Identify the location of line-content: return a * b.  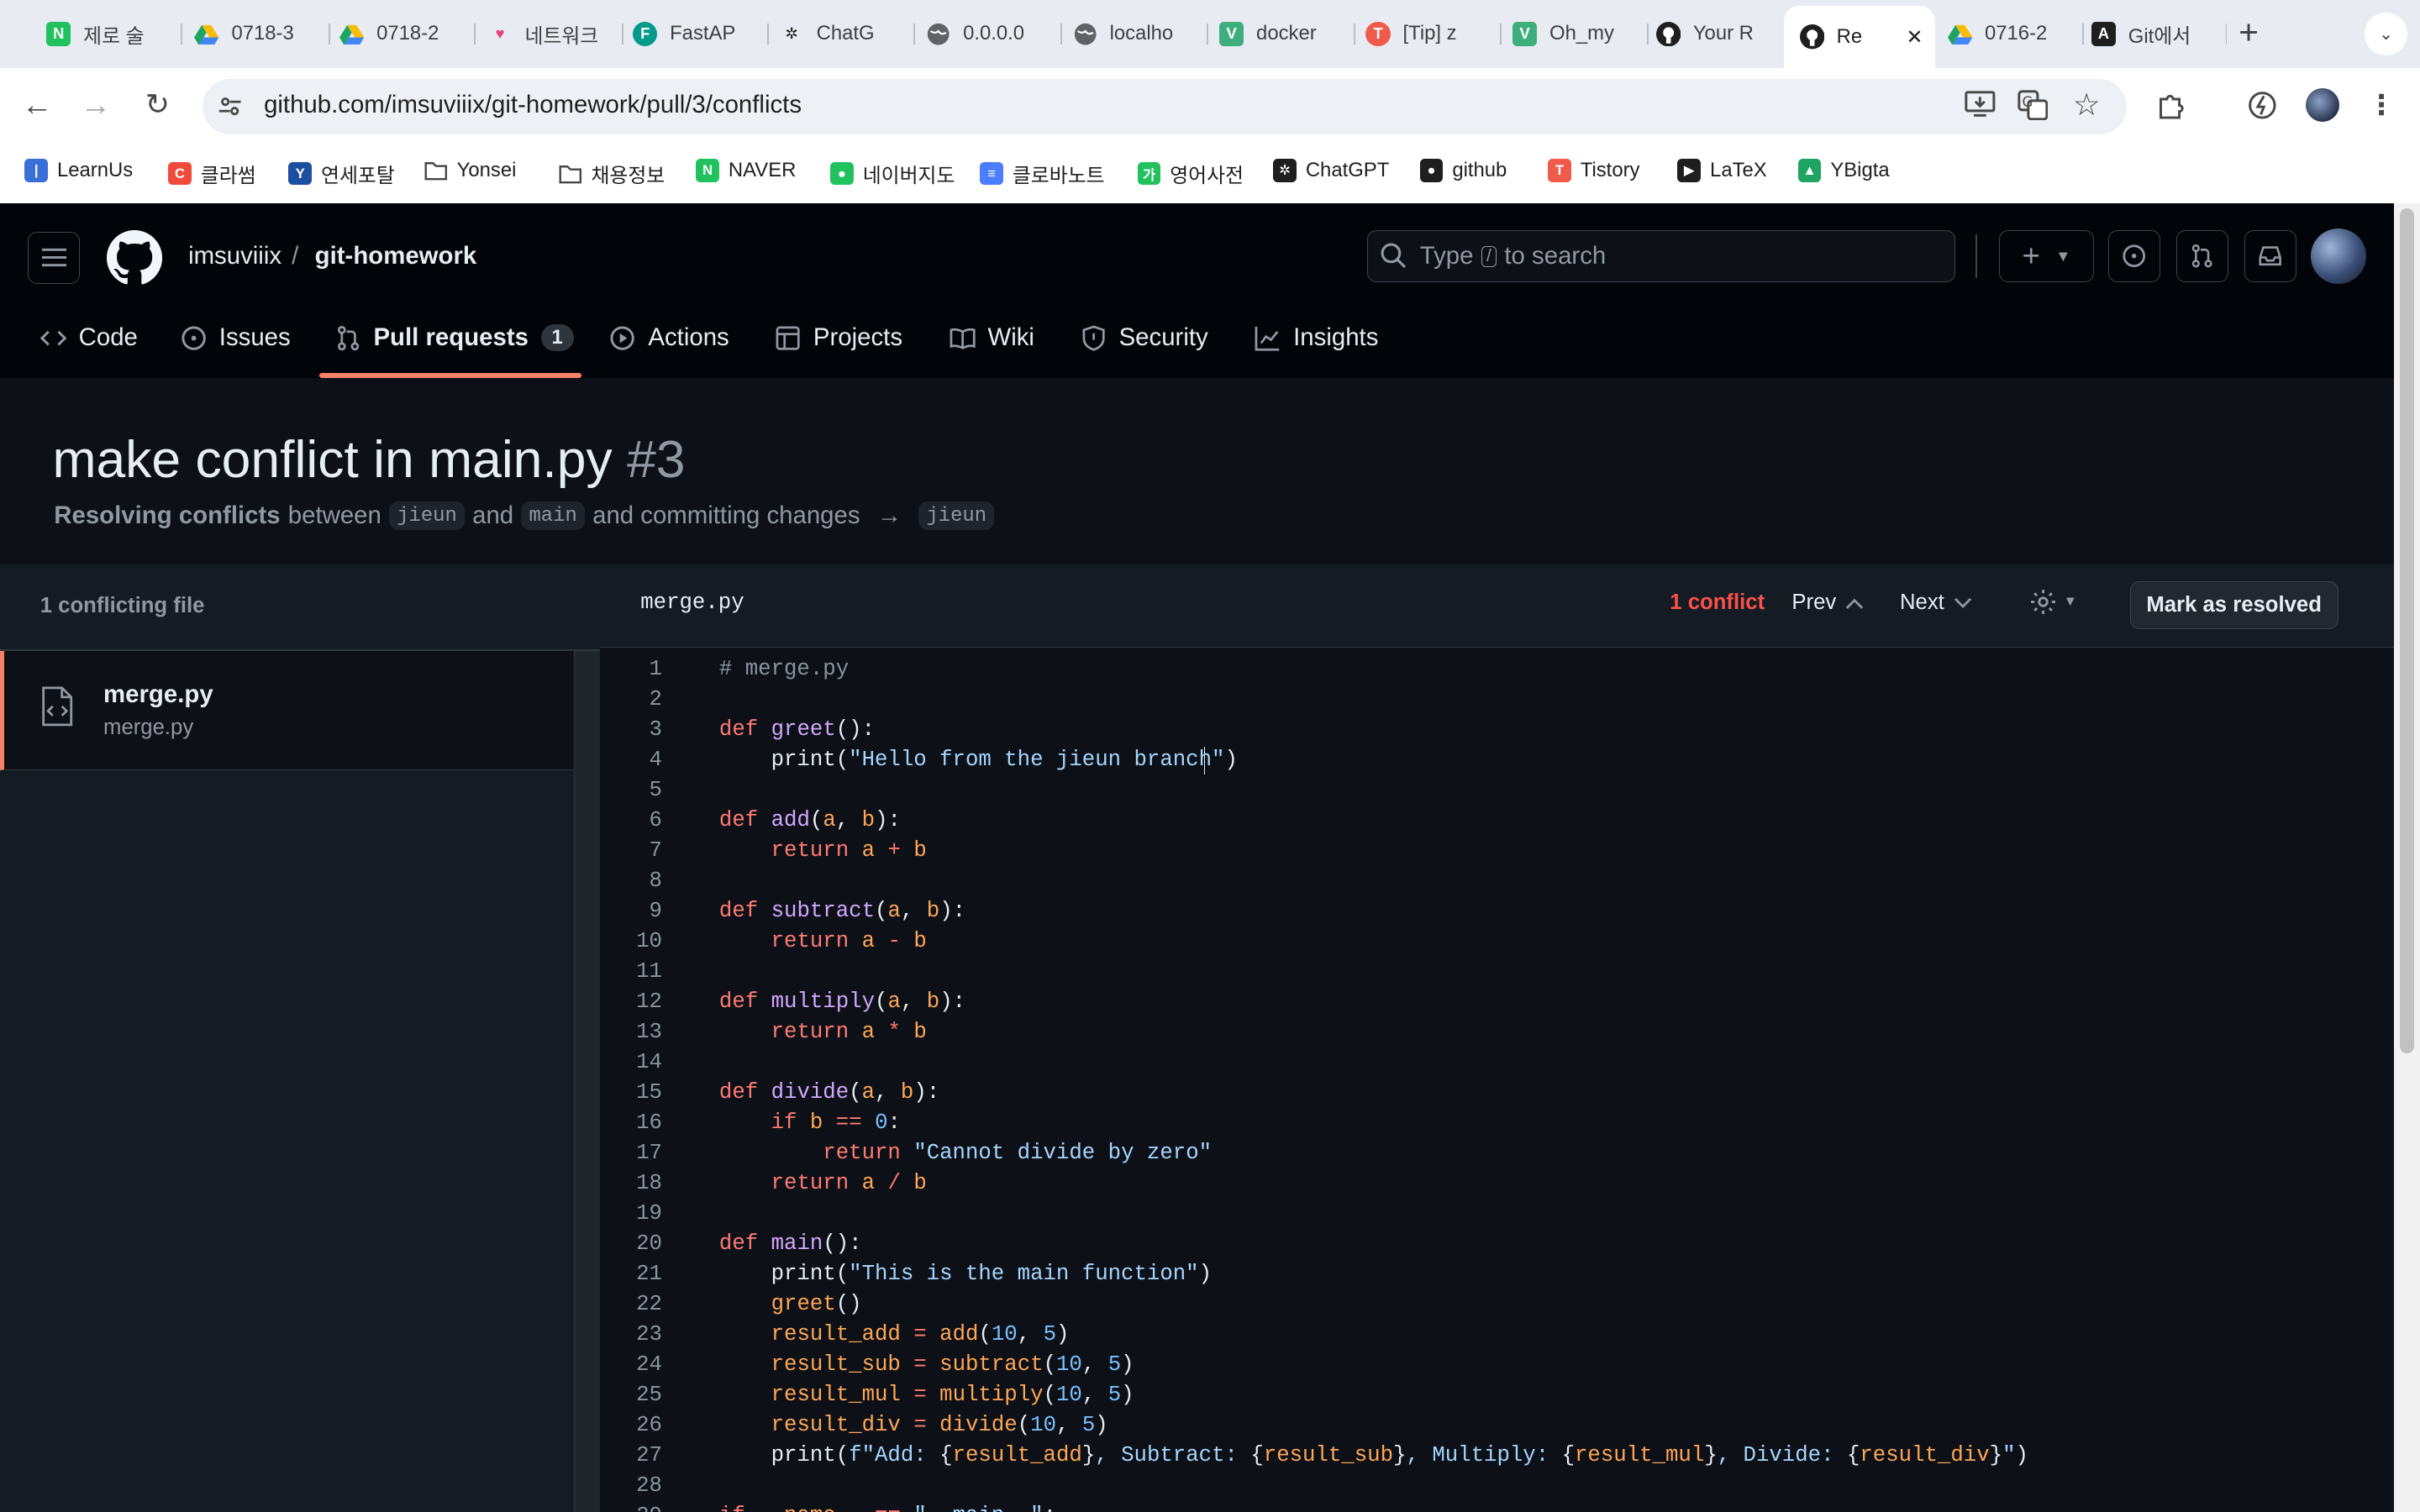
(823, 1032).